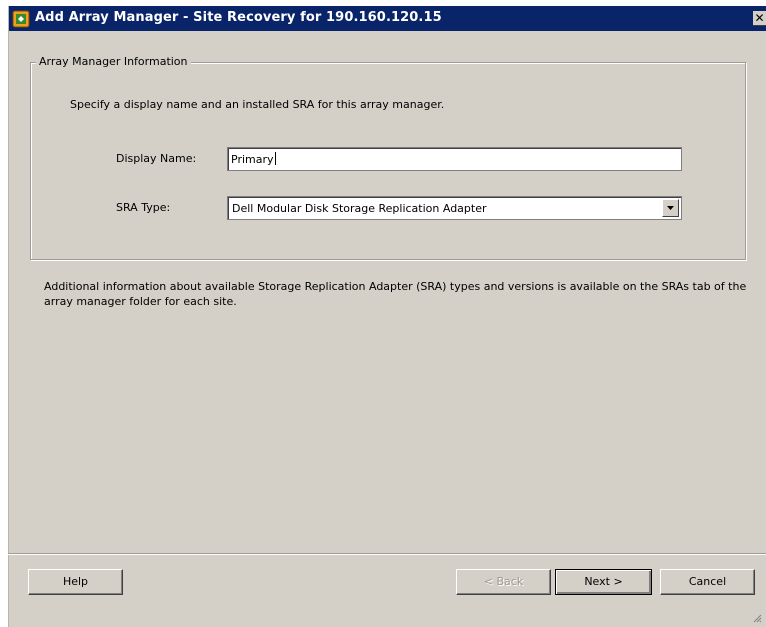 Image resolution: width=766 pixels, height=627 pixels. Describe the element at coordinates (143, 207) in the screenshot. I see `sra-type-label: SRA Type:` at that location.